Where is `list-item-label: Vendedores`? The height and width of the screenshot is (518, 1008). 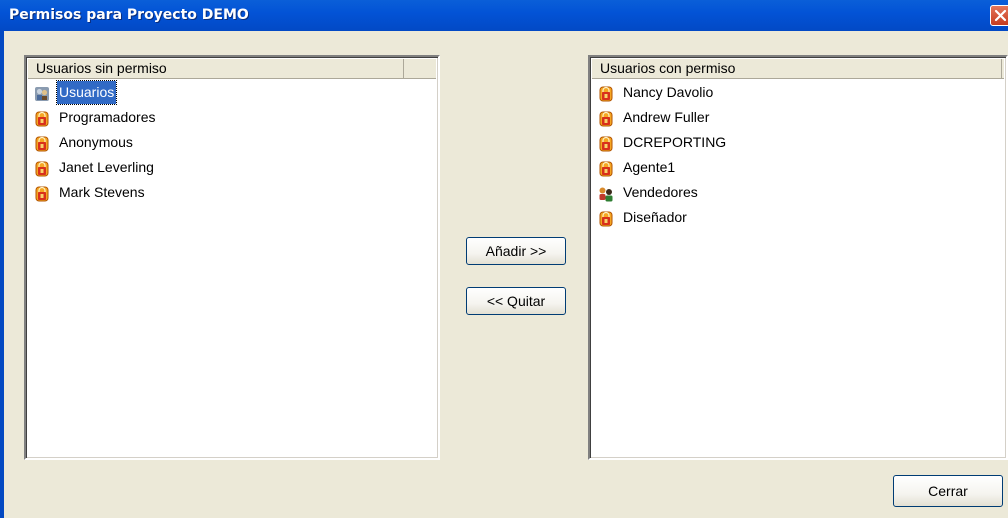 list-item-label: Vendedores is located at coordinates (660, 192).